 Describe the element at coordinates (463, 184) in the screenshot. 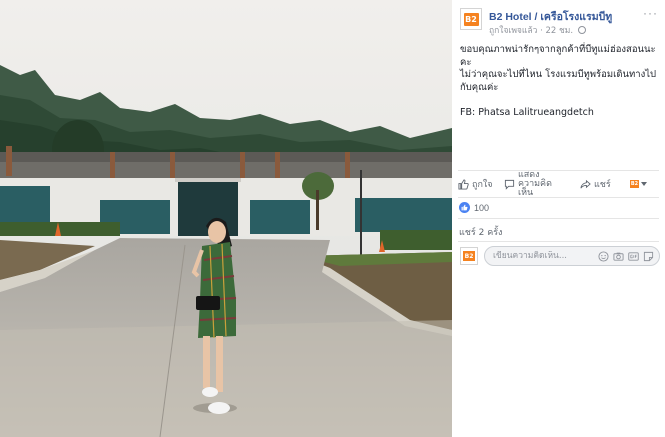

I see `like-icon` at that location.